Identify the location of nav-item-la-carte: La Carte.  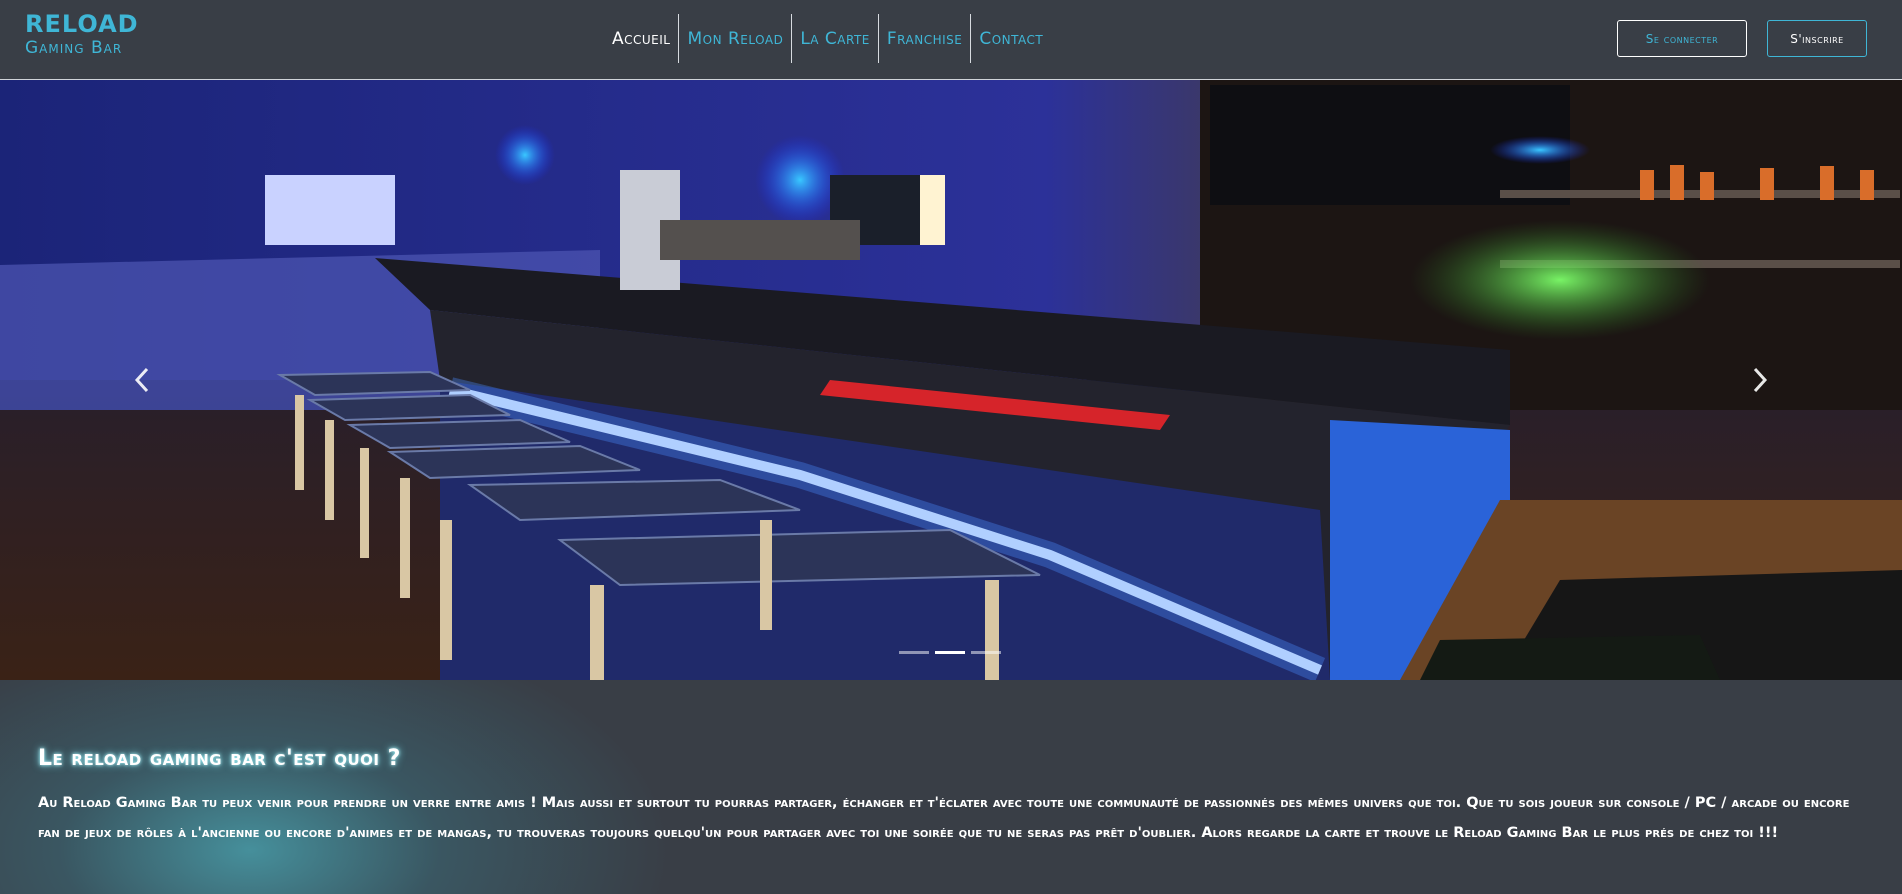
(835, 38).